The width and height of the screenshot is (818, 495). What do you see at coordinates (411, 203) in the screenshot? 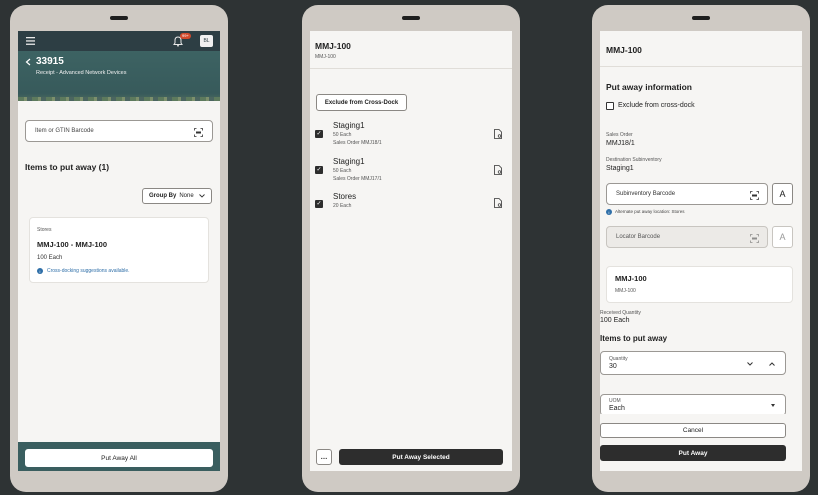
I see `list-item: ✓ Stores 20 Each` at bounding box center [411, 203].